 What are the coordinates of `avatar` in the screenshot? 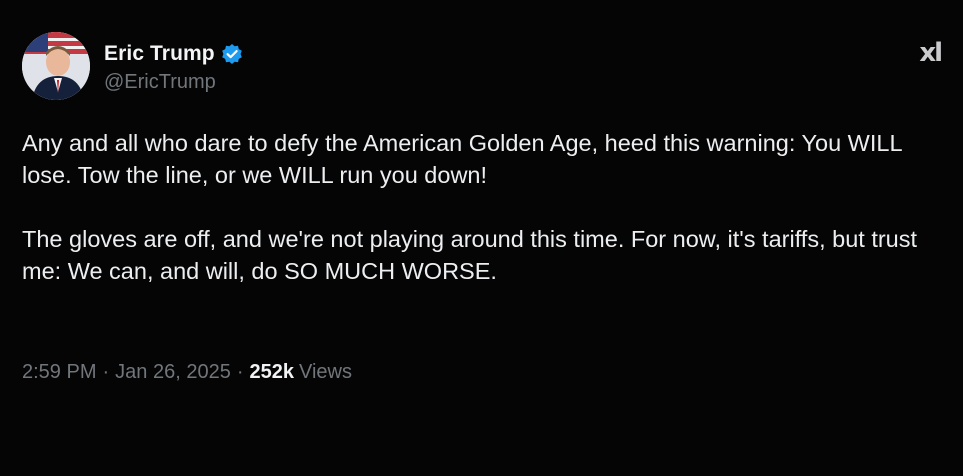 It's located at (56, 66).